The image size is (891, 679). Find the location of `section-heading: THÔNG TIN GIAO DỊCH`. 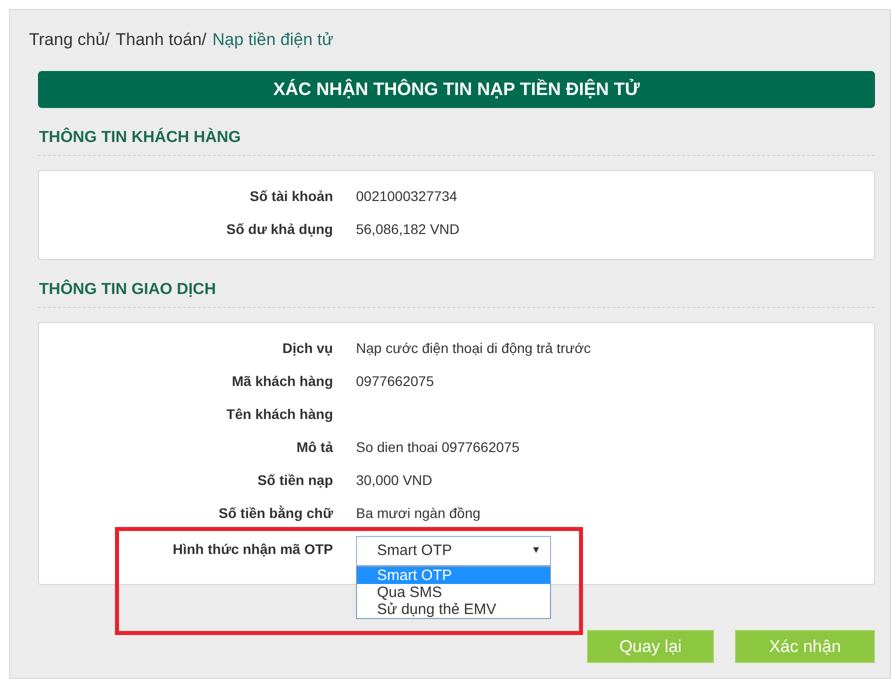

section-heading: THÔNG TIN GIAO DỊCH is located at coordinates (456, 290).